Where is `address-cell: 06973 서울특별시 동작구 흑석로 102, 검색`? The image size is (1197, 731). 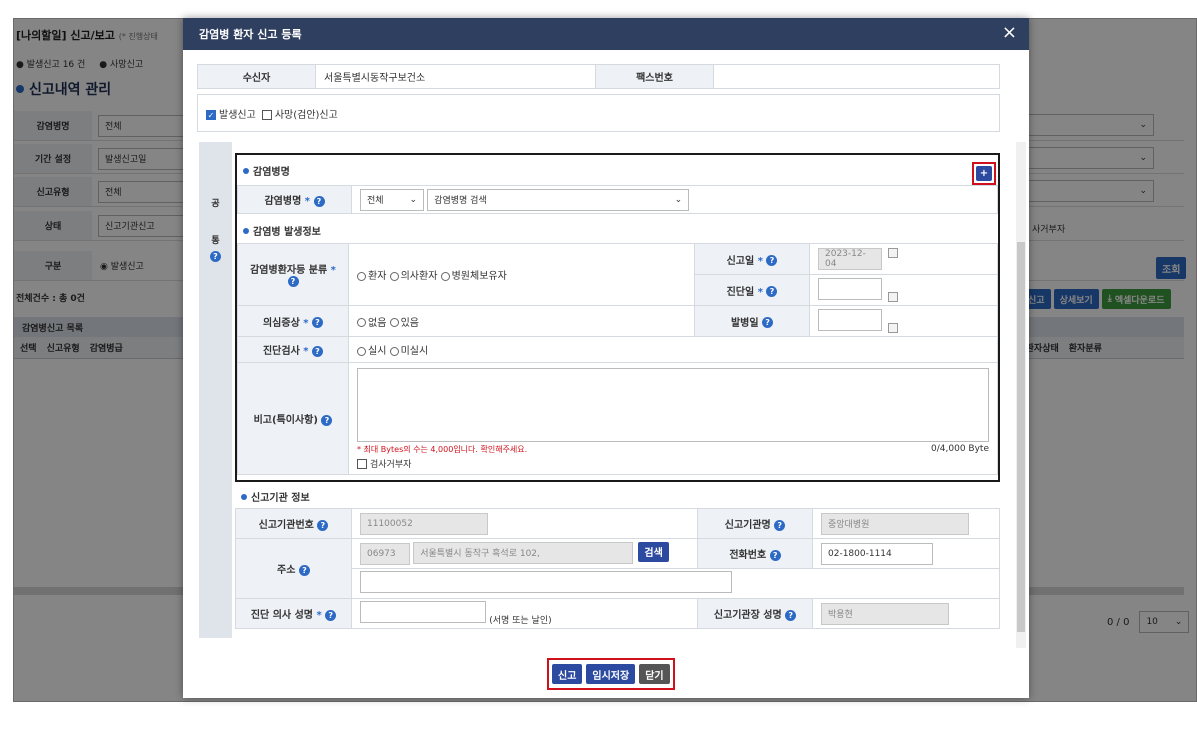 address-cell: 06973 서울특별시 동작구 흑석로 102, 검색 is located at coordinates (524, 553).